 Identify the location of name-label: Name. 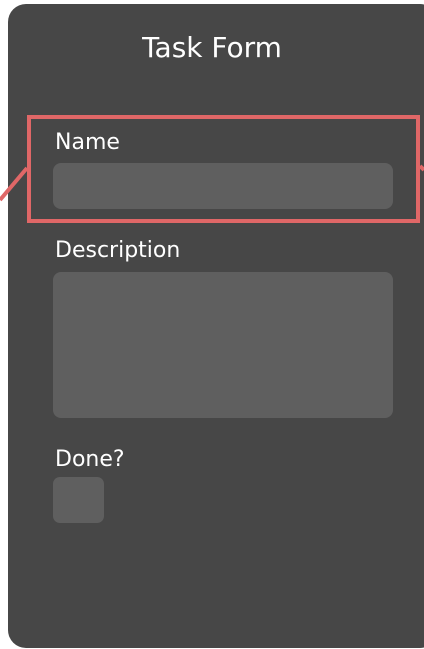
(87, 142).